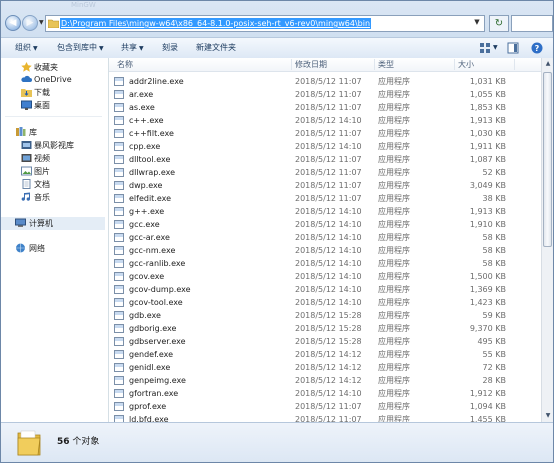 The width and height of the screenshot is (554, 463). I want to click on burn-button: 刻录, so click(170, 48).